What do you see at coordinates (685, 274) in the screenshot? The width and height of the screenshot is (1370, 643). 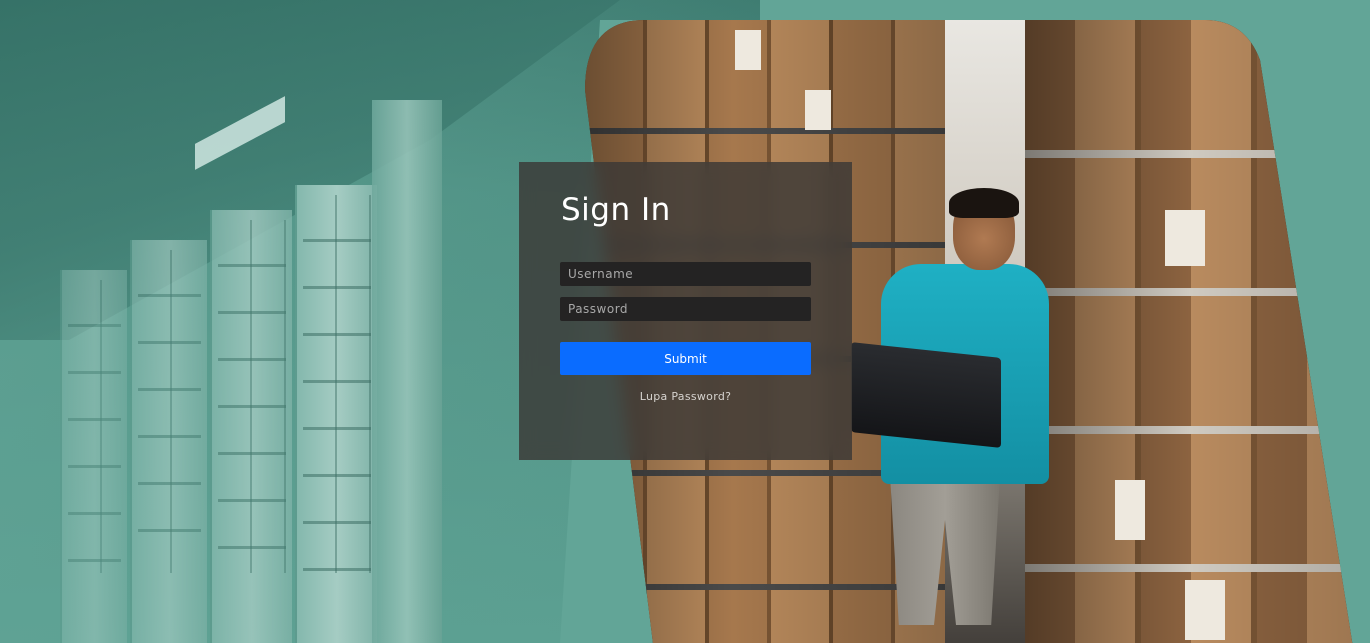 I see `username-input` at bounding box center [685, 274].